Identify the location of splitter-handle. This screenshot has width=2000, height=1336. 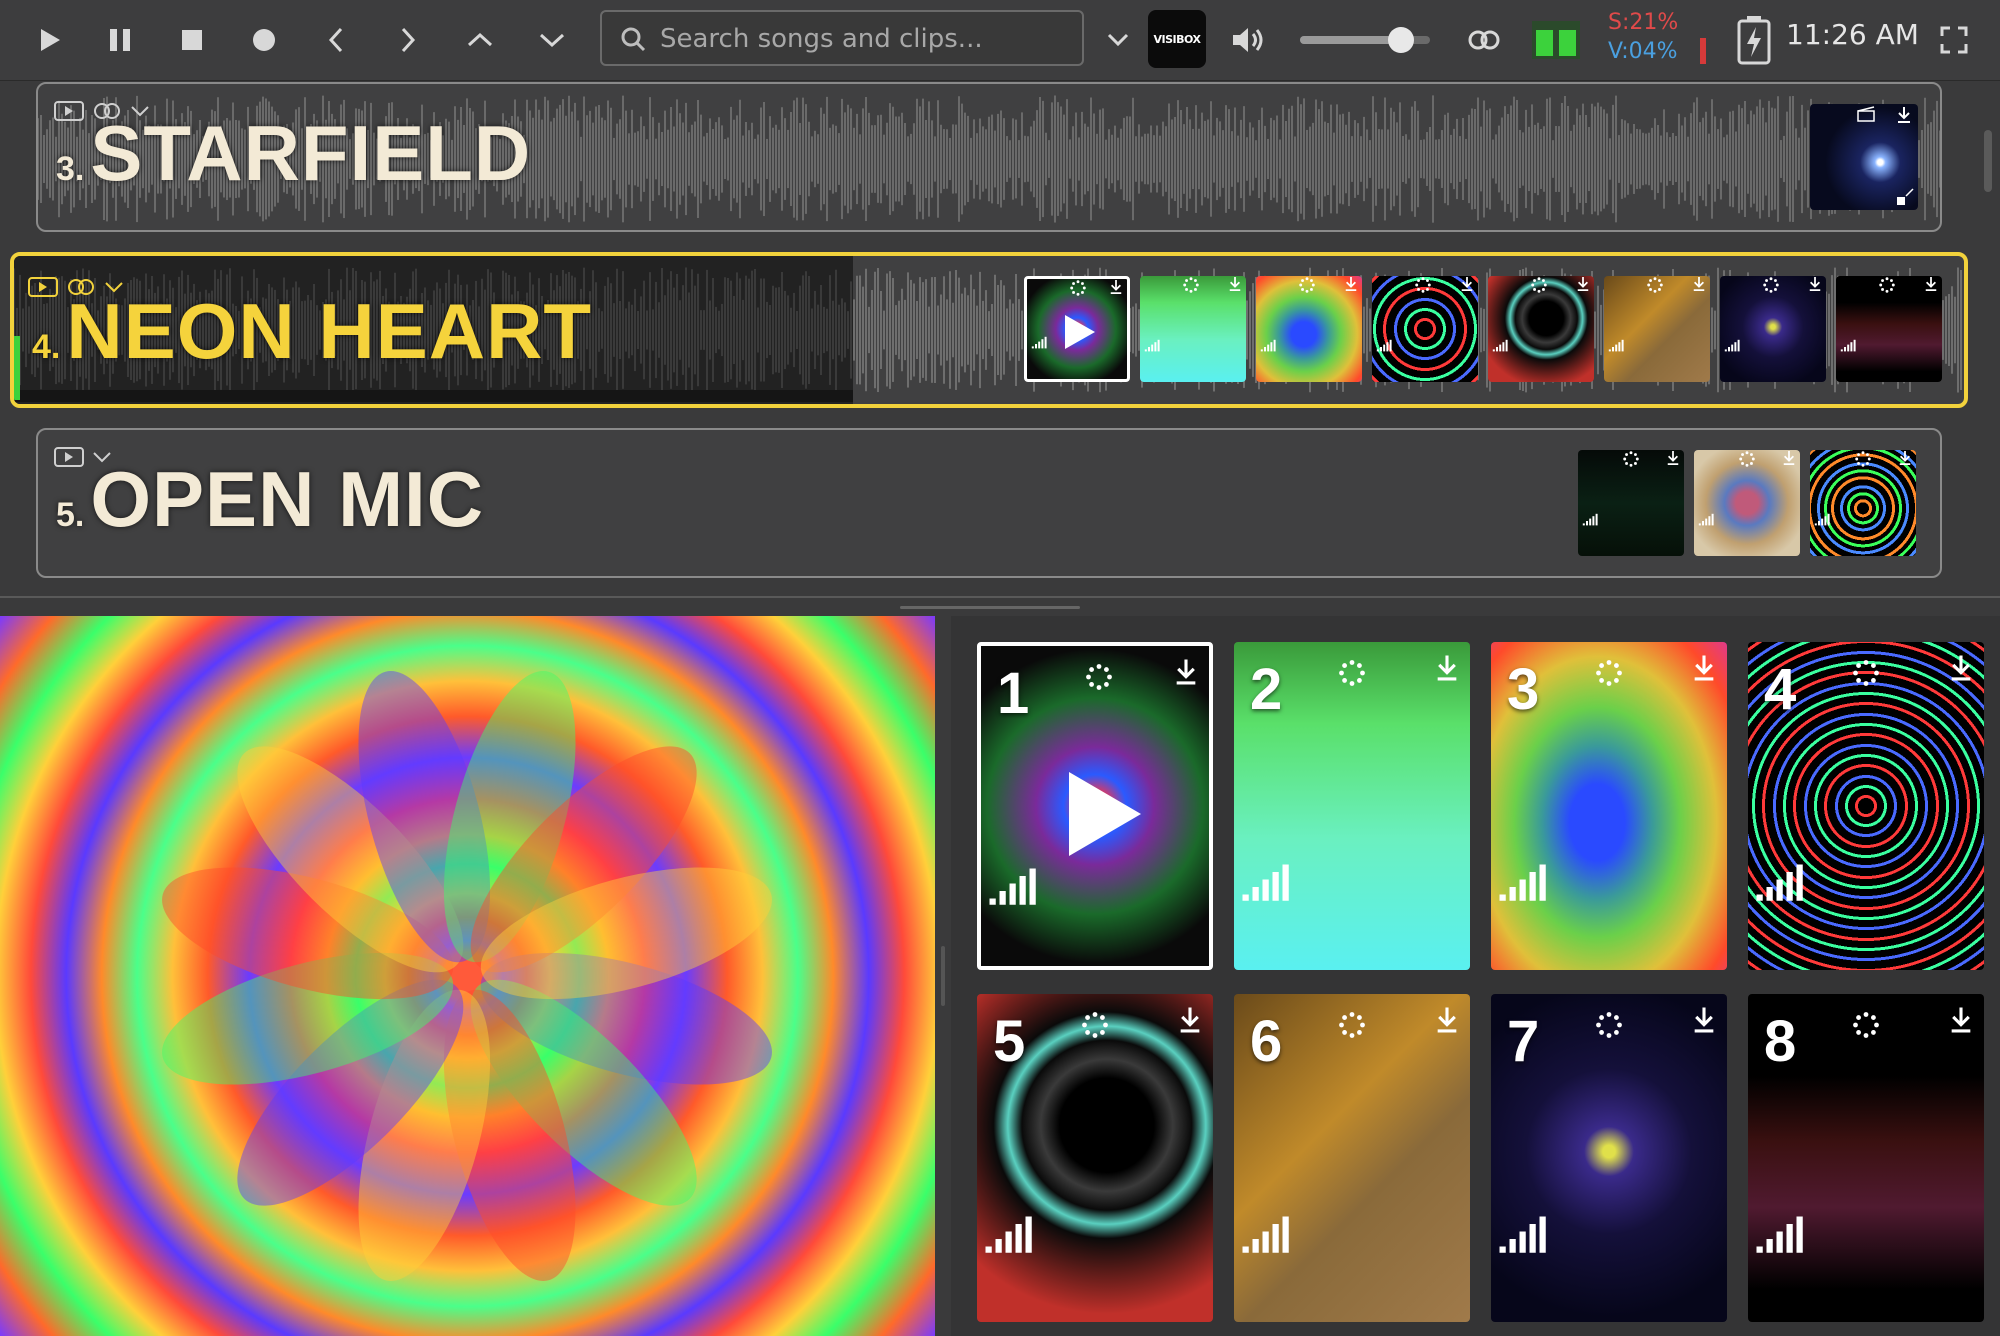
(943, 976).